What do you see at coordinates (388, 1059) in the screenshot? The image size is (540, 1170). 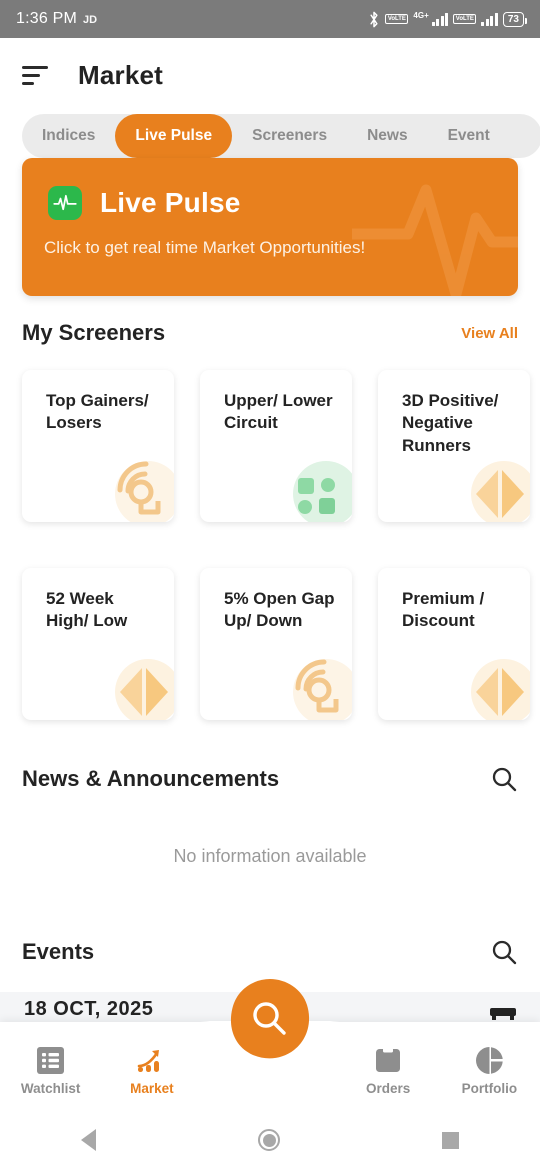 I see `folder-book-icon` at bounding box center [388, 1059].